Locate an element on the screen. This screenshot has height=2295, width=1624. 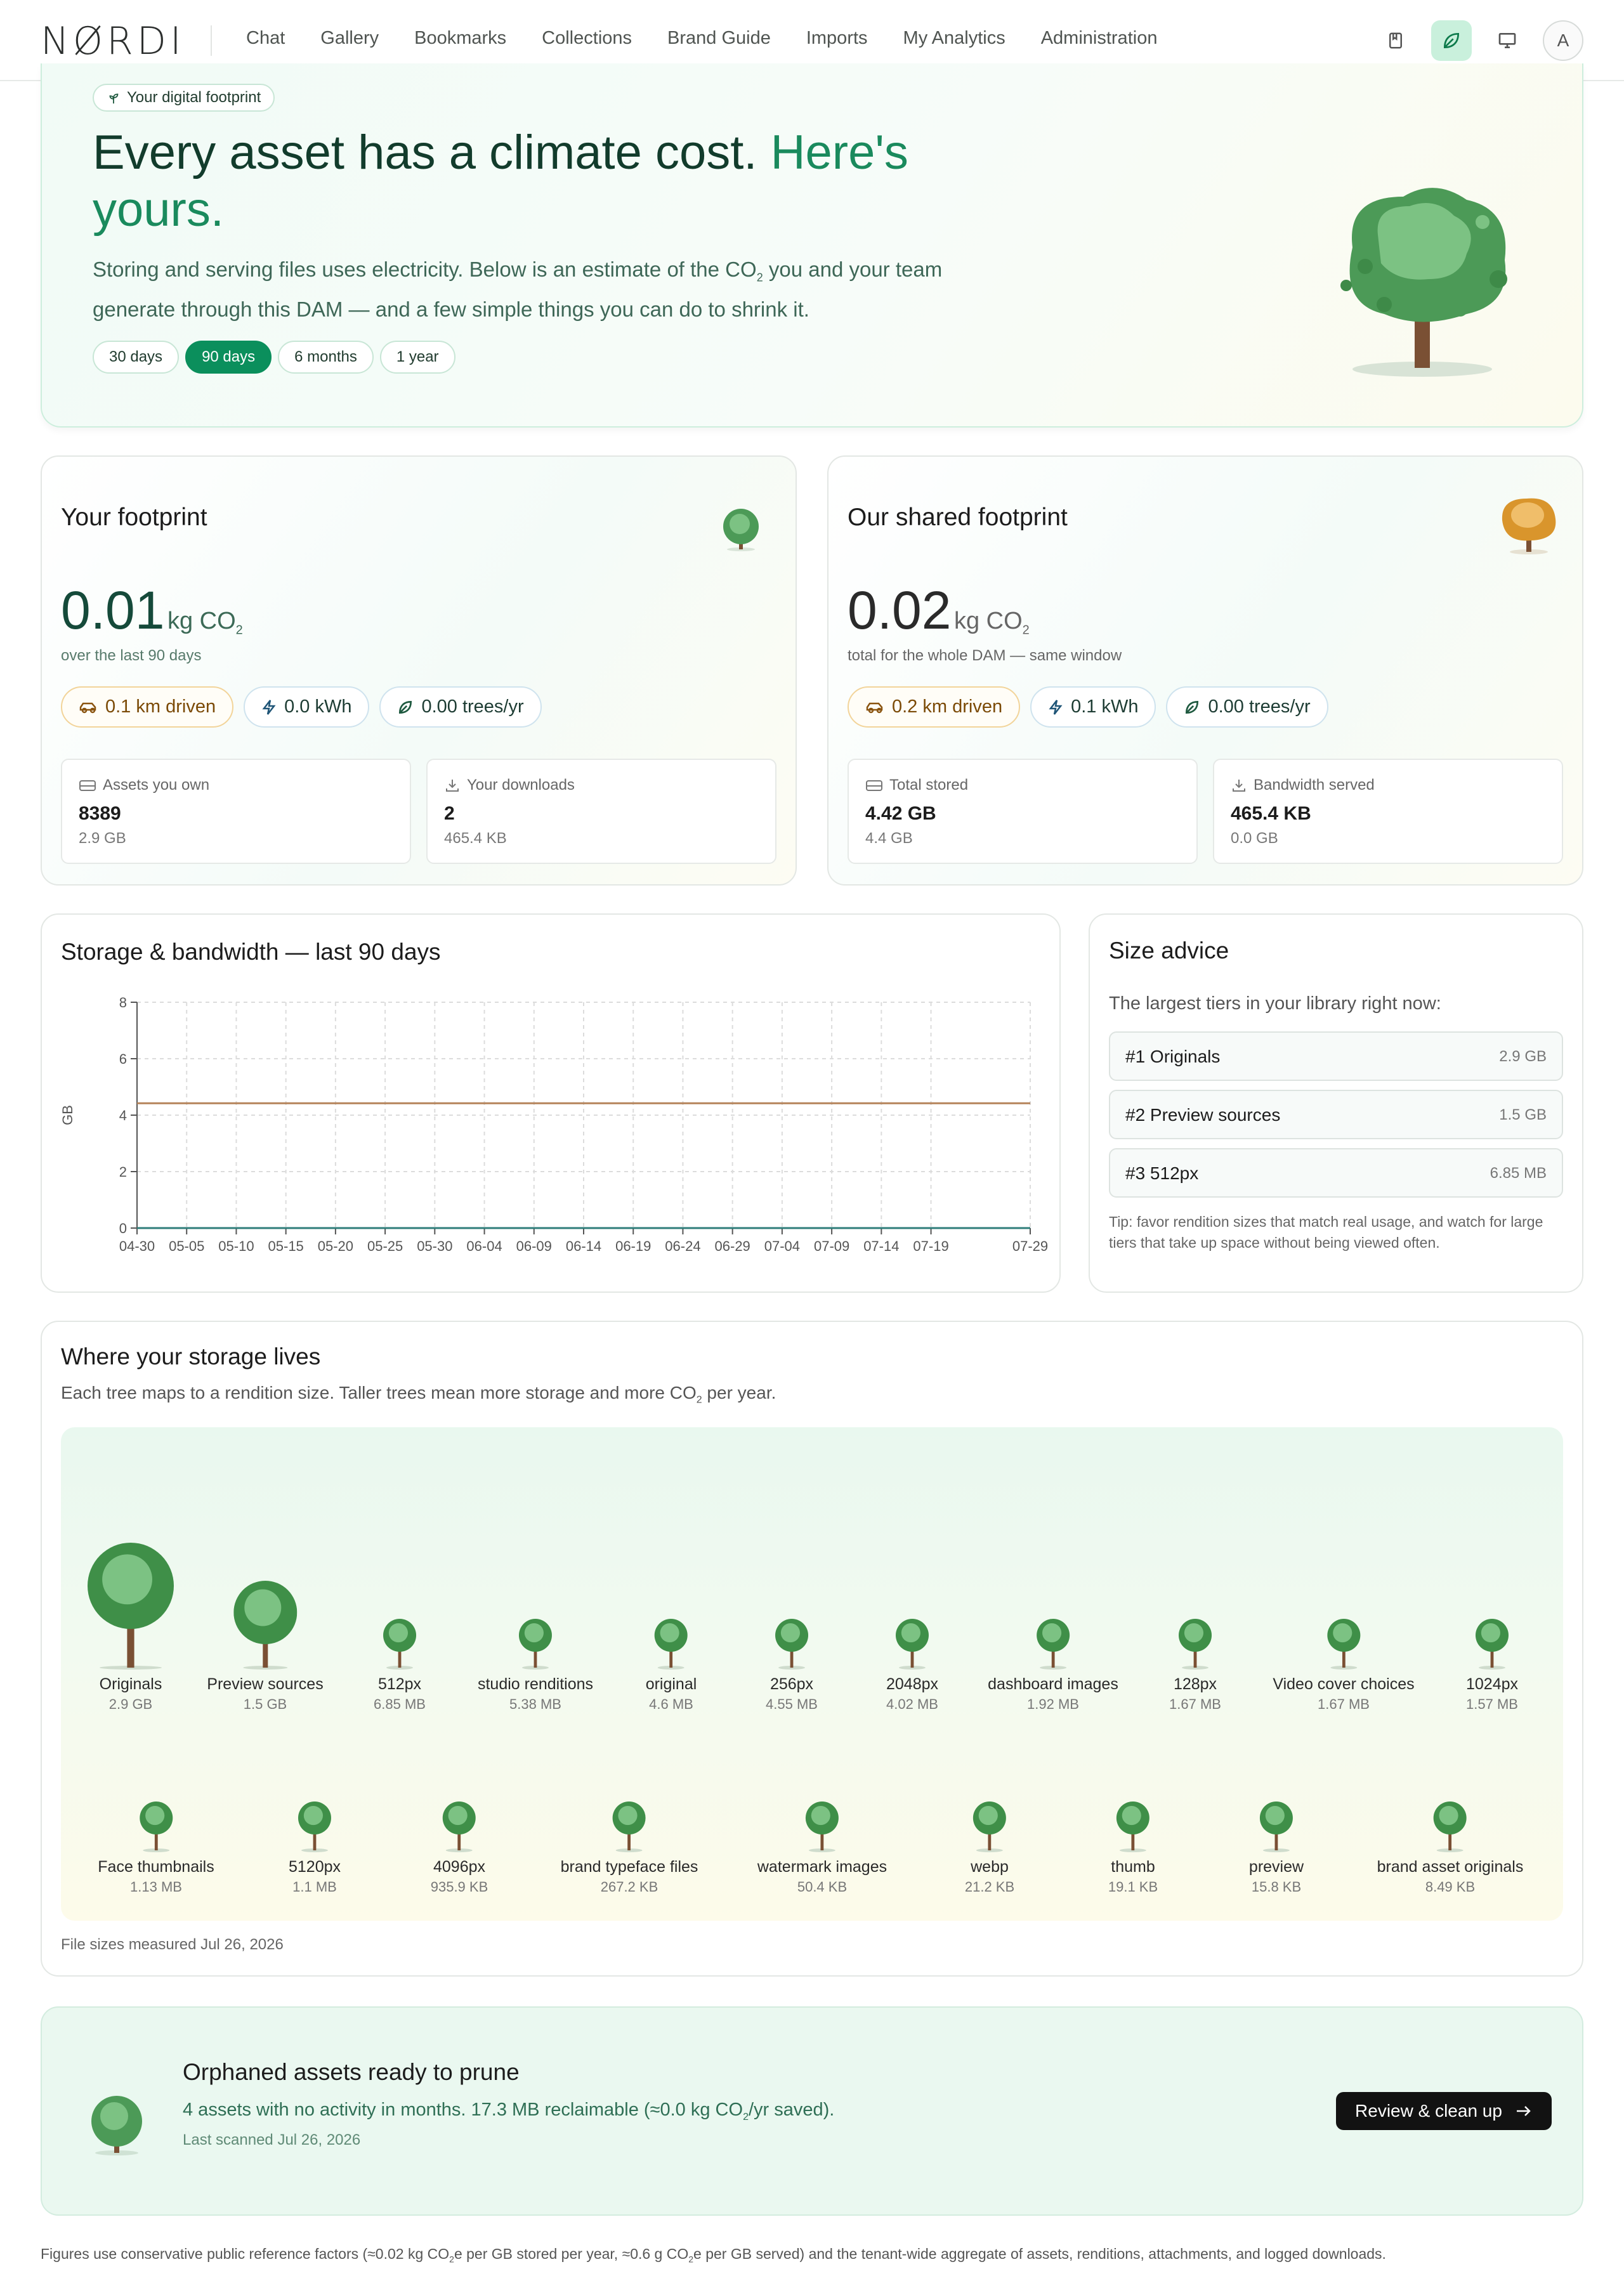
nav-link-my-analytics: My Analytics is located at coordinates (954, 39).